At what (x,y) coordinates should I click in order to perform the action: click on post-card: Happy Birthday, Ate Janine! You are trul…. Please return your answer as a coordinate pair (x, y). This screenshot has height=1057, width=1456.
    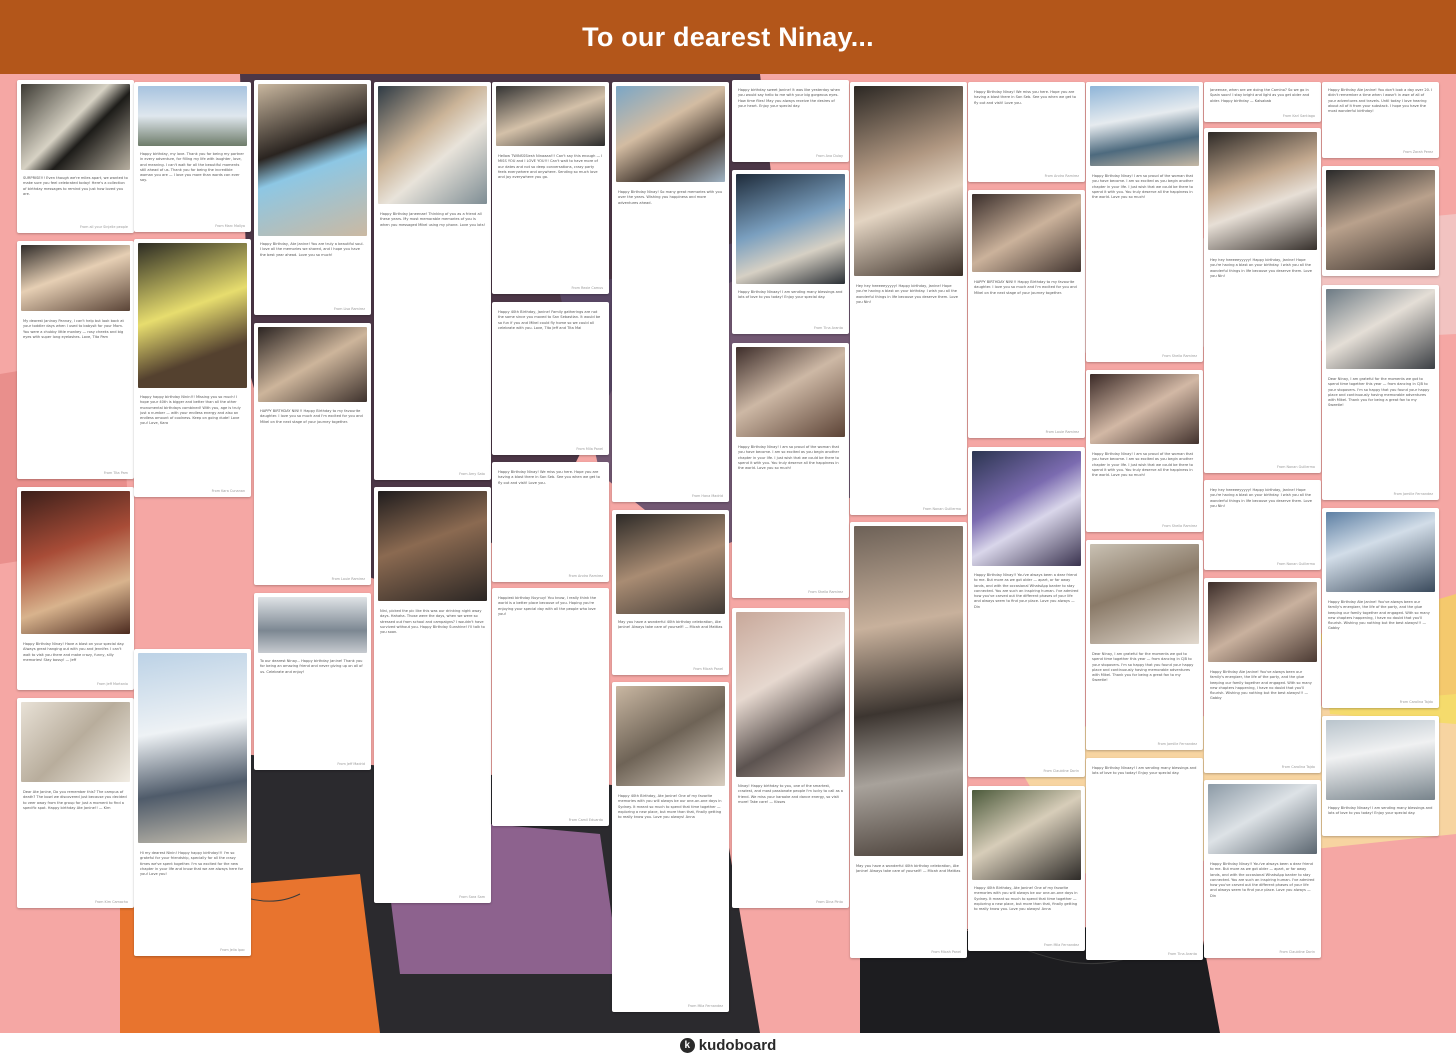
    Looking at the image, I should click on (312, 197).